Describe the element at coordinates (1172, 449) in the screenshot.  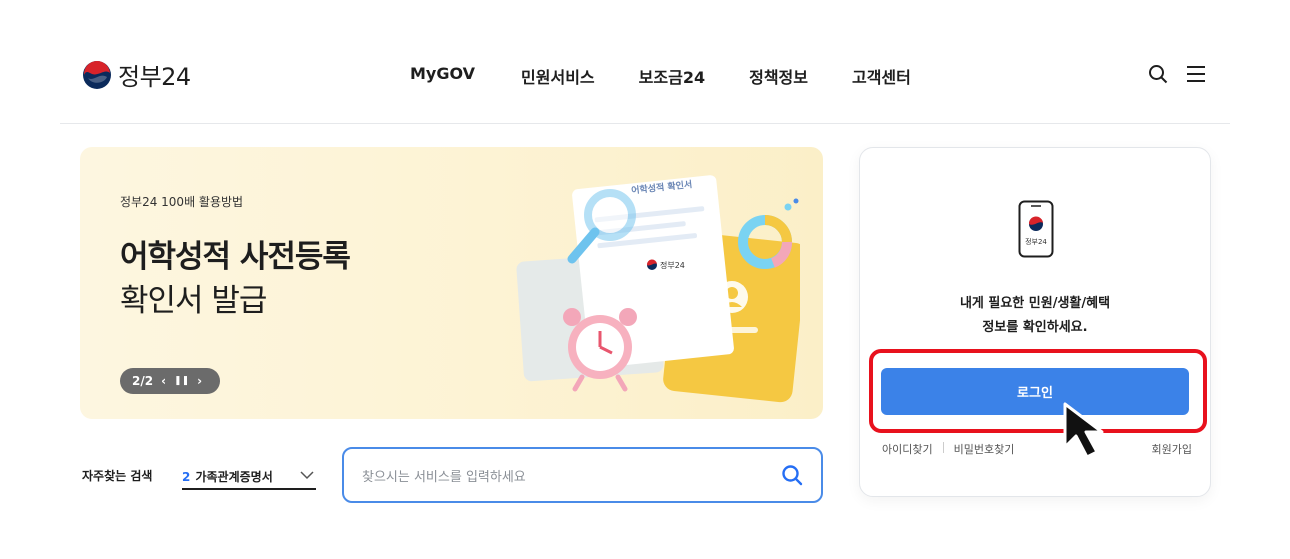
I see `signup-link: 회원가입` at that location.